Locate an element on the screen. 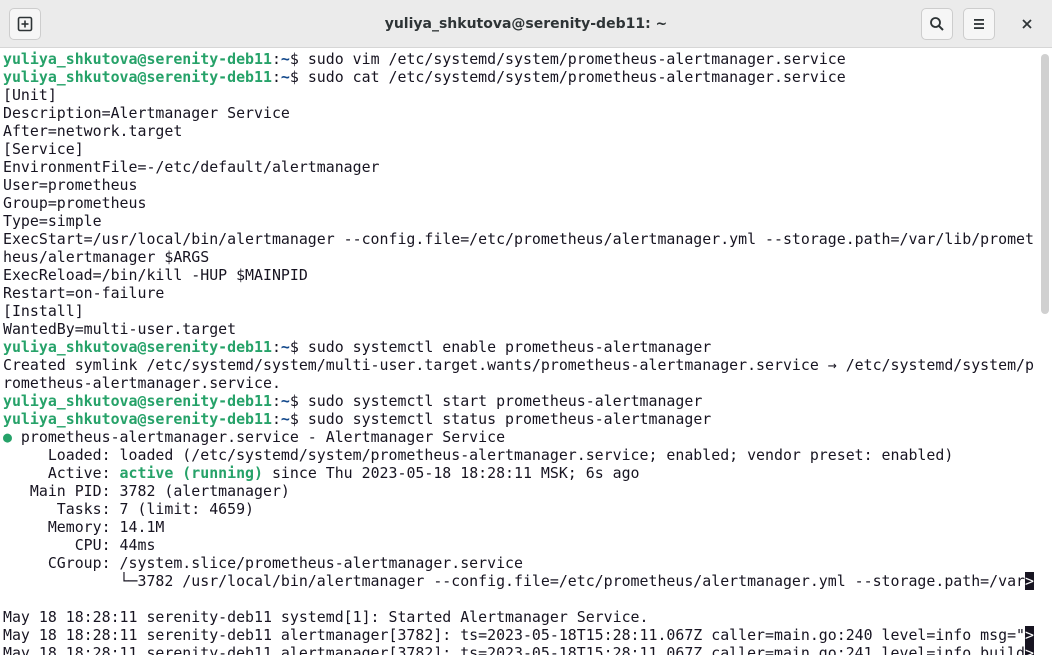 The height and width of the screenshot is (655, 1052). new-tab-button is located at coordinates (25, 24).